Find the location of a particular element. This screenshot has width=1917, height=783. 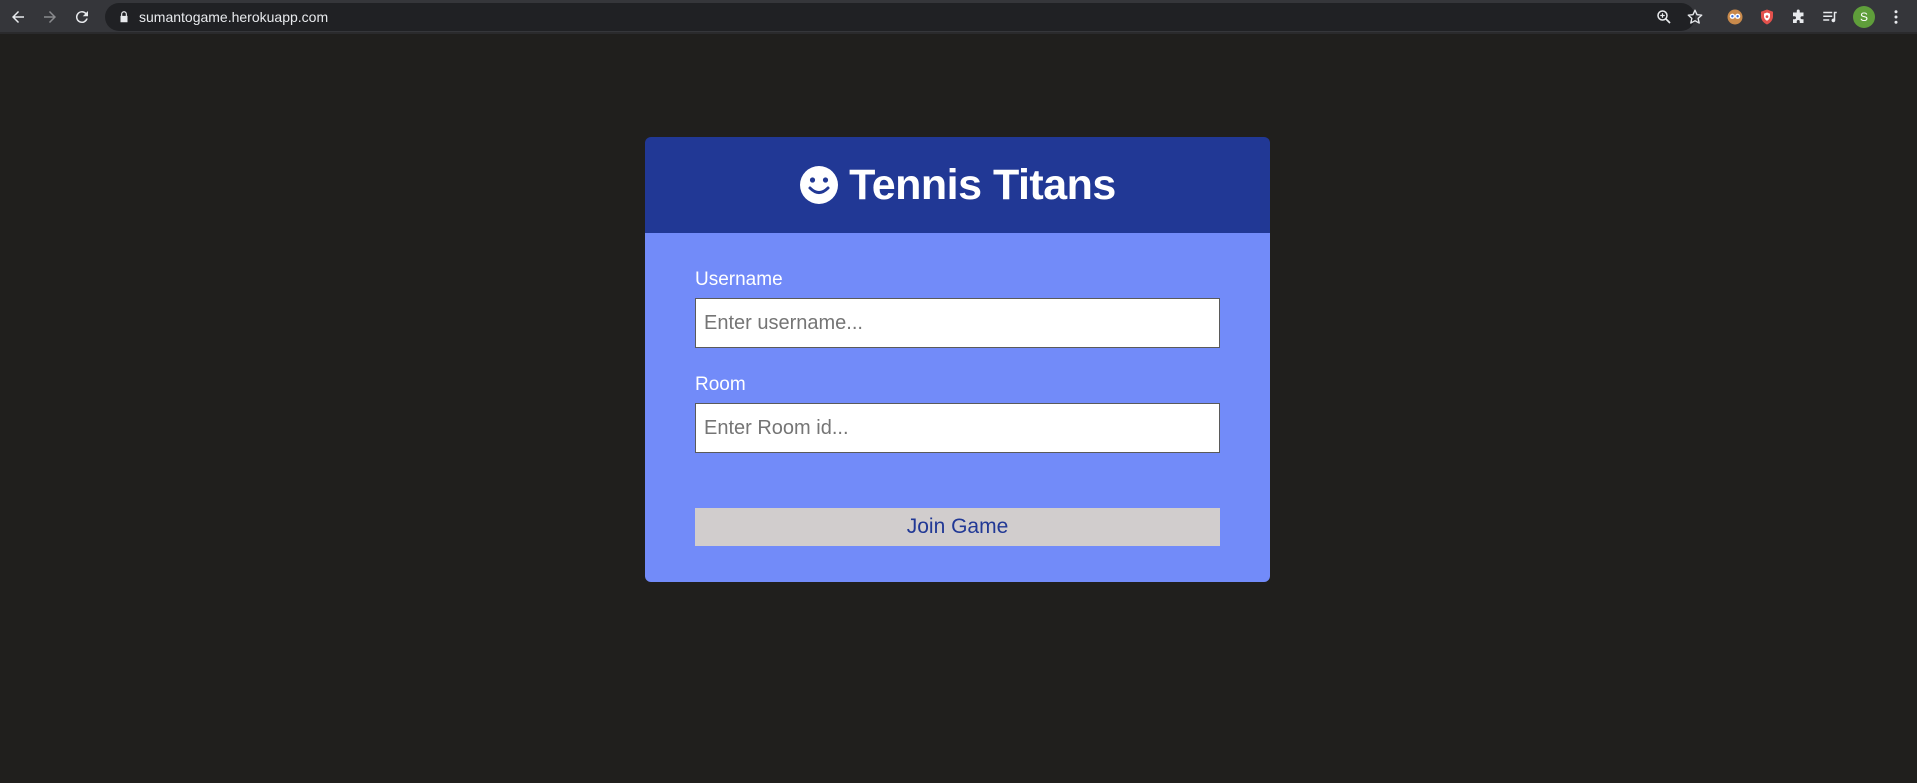

arrow-right-icon is located at coordinates (50, 17).